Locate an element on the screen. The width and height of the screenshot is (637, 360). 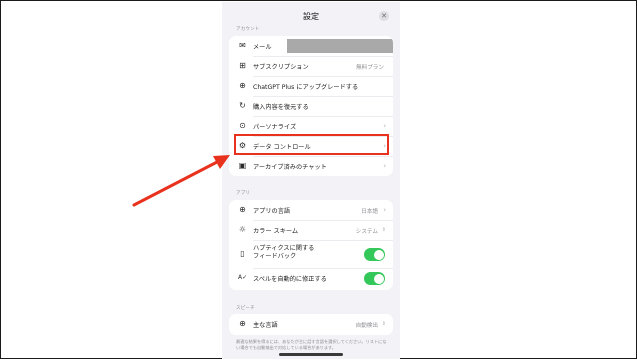
arrow-shaft is located at coordinates (176, 183).